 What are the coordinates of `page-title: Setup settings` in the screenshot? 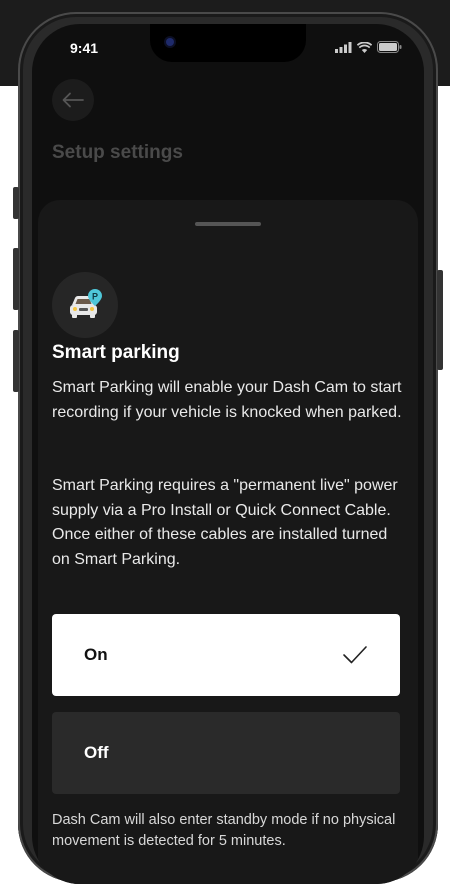 It's located at (117, 152).